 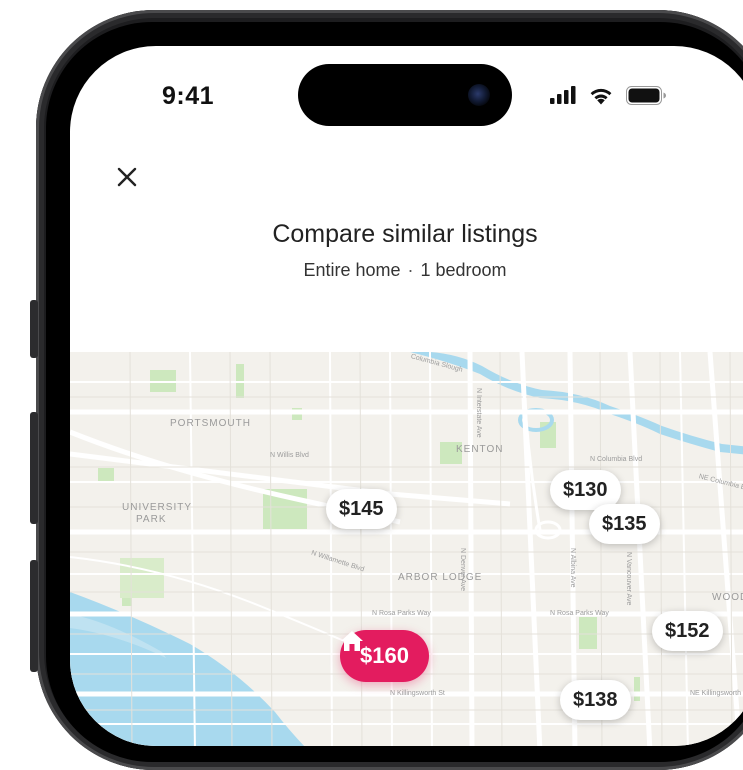 I want to click on price-pin: $152, so click(x=687, y=631).